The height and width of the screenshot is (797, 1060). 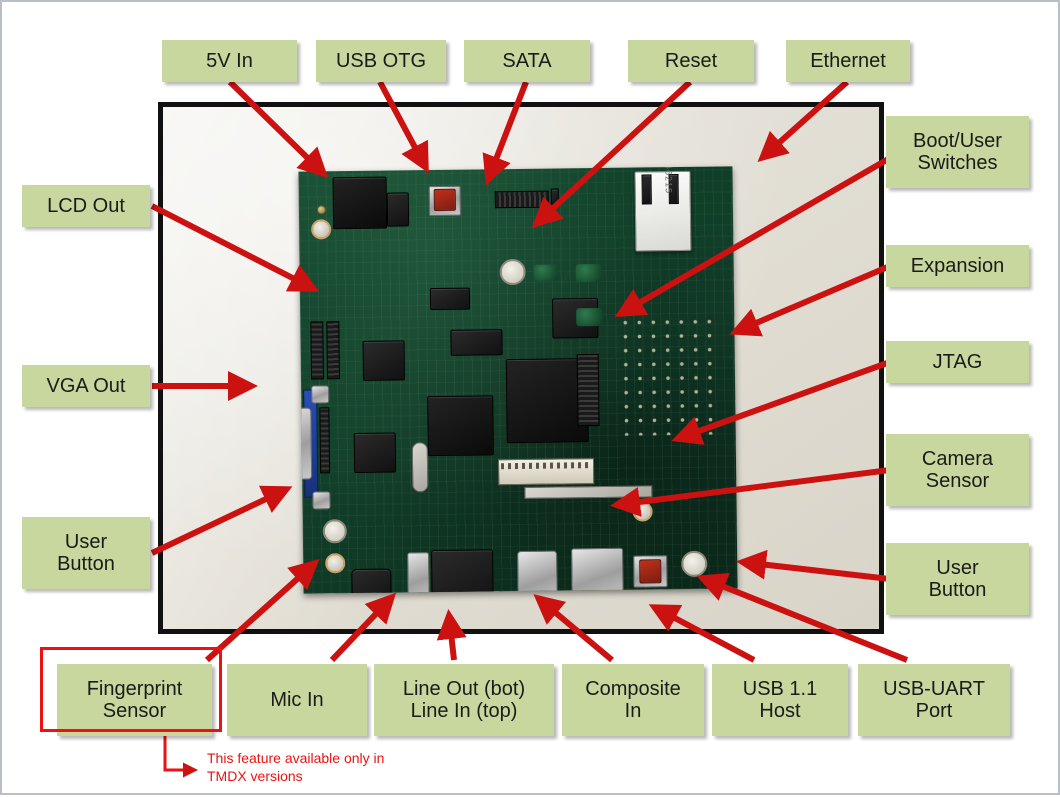 What do you see at coordinates (669, 375) in the screenshot?
I see `expansion-pad-field` at bounding box center [669, 375].